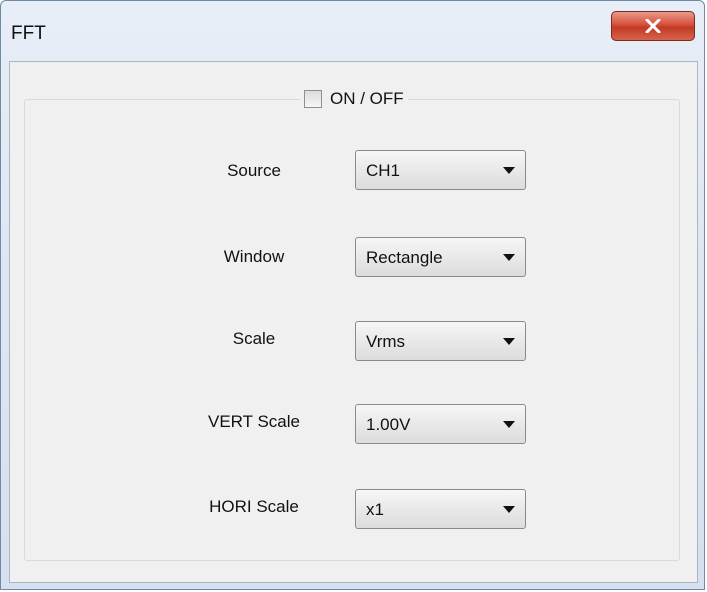 This screenshot has height=592, width=707. Describe the element at coordinates (313, 99) in the screenshot. I see `on-off-checkbox` at that location.